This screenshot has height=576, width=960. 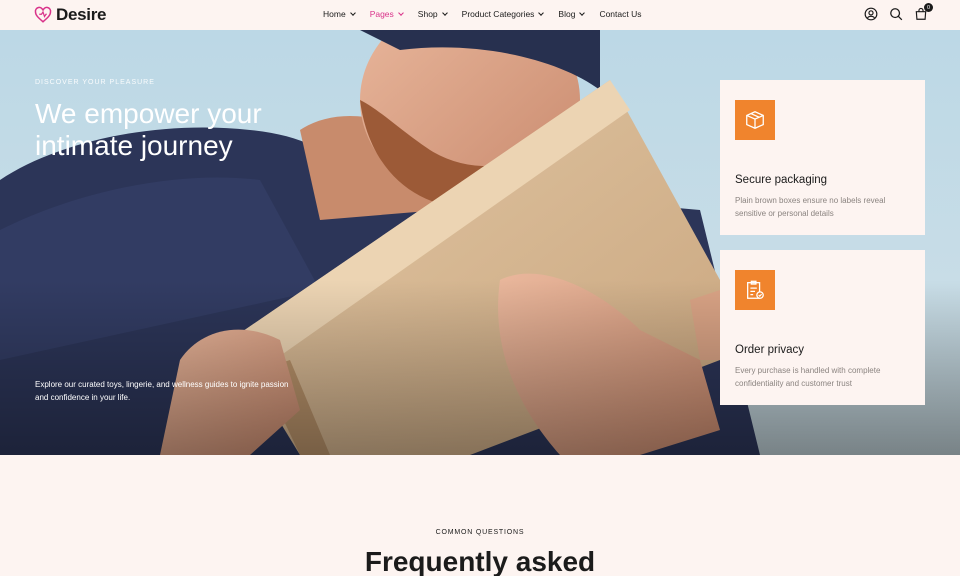 What do you see at coordinates (480, 561) in the screenshot?
I see `faq-title: Frequently asked` at bounding box center [480, 561].